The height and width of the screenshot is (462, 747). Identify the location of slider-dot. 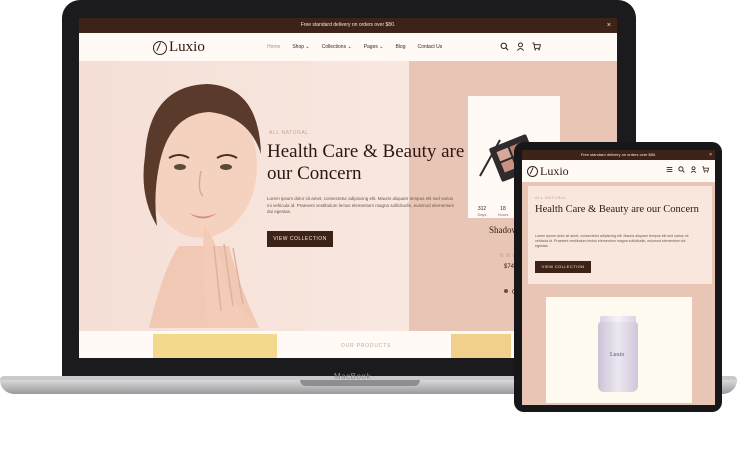
(506, 291).